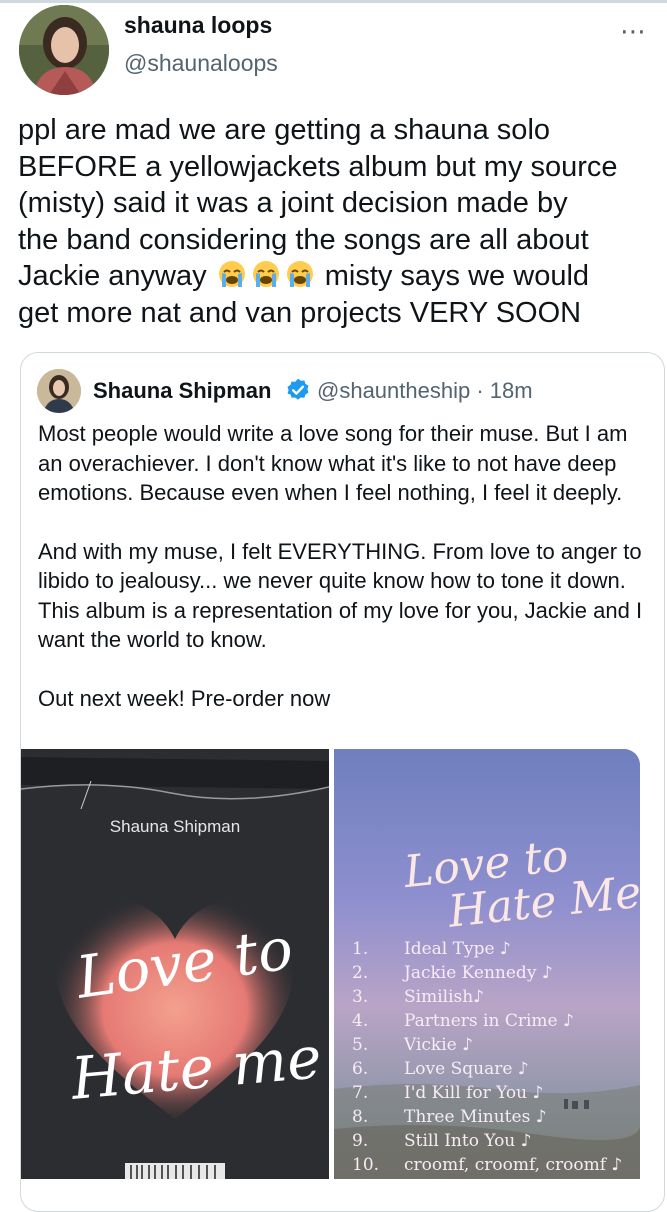  I want to click on track-number: 4., so click(360, 1021).